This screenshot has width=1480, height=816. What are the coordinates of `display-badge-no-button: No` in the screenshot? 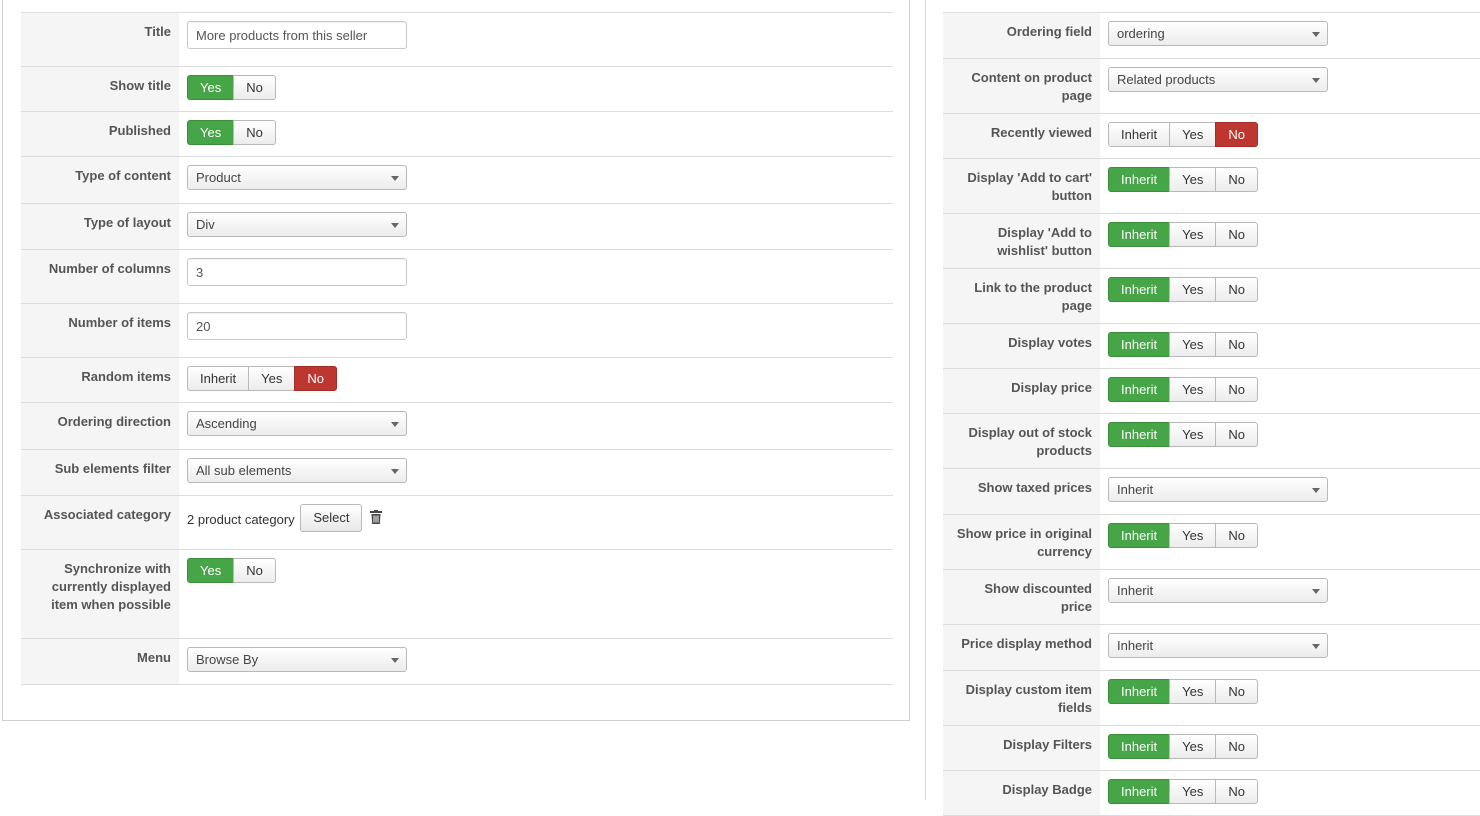 It's located at (1236, 791).